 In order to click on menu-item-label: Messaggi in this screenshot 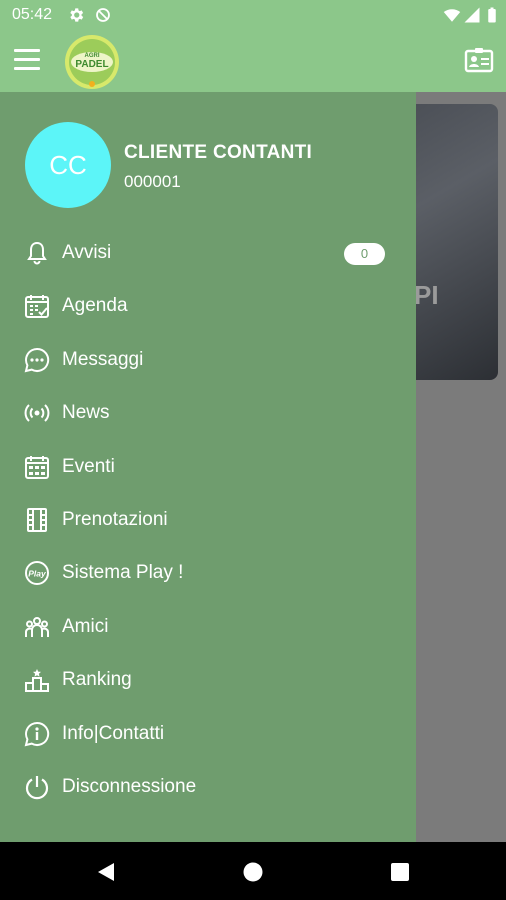, I will do `click(103, 359)`.